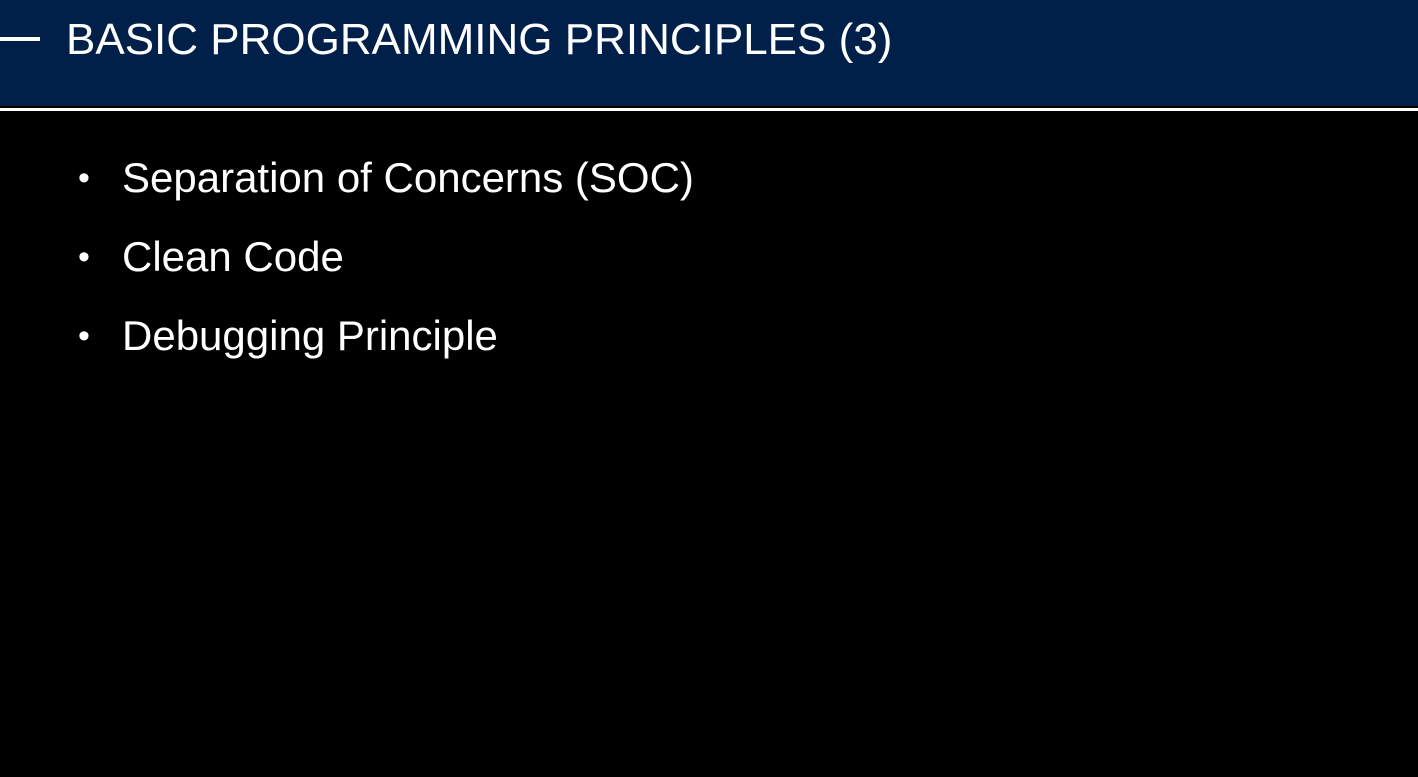 This screenshot has height=777, width=1418. I want to click on slide-header: BASIC PROGRAMMING PRINCIPLES (3), so click(709, 53).